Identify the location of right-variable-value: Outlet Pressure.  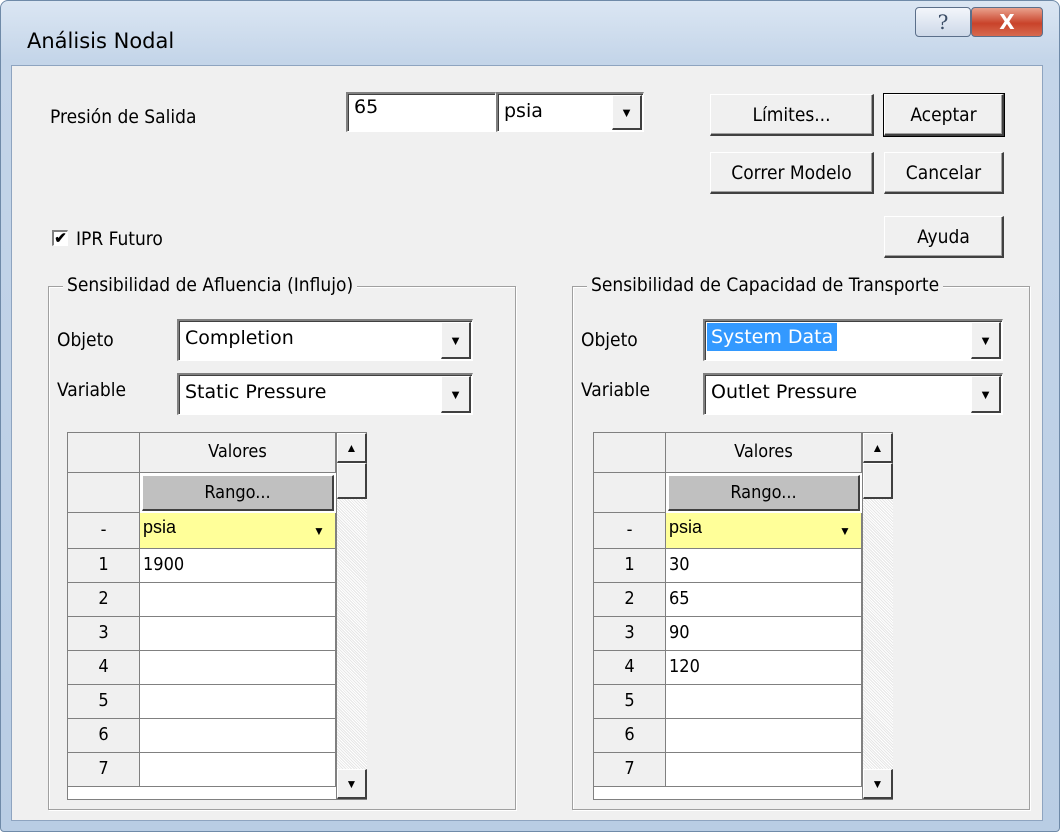
(784, 392).